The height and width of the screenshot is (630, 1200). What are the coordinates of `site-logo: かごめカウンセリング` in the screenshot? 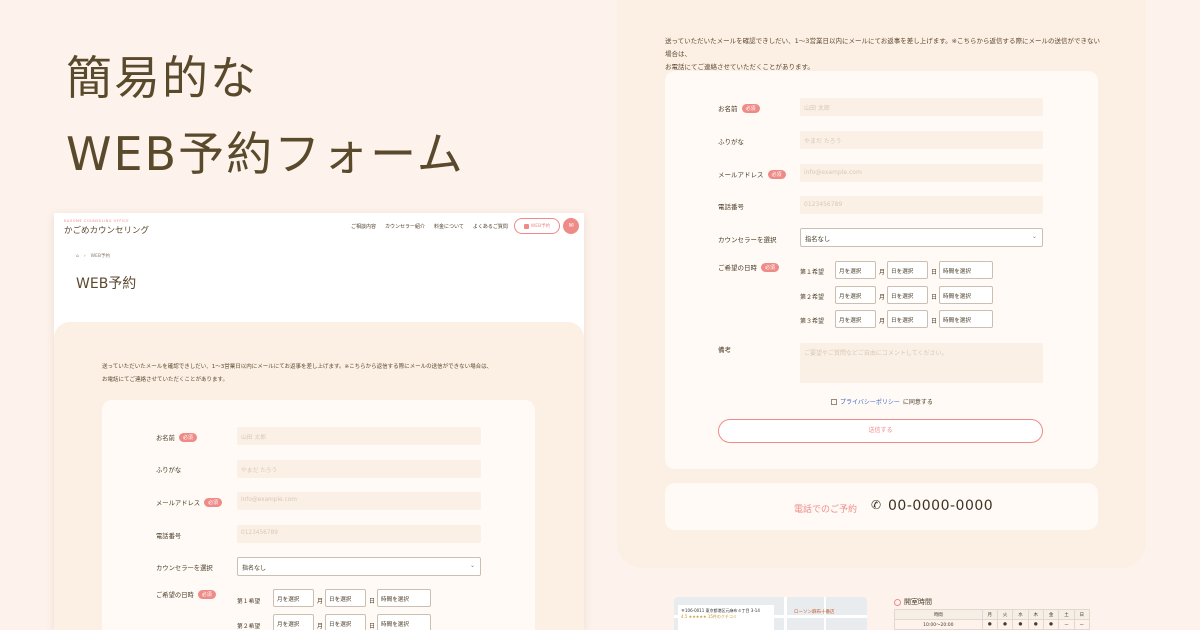 It's located at (106, 230).